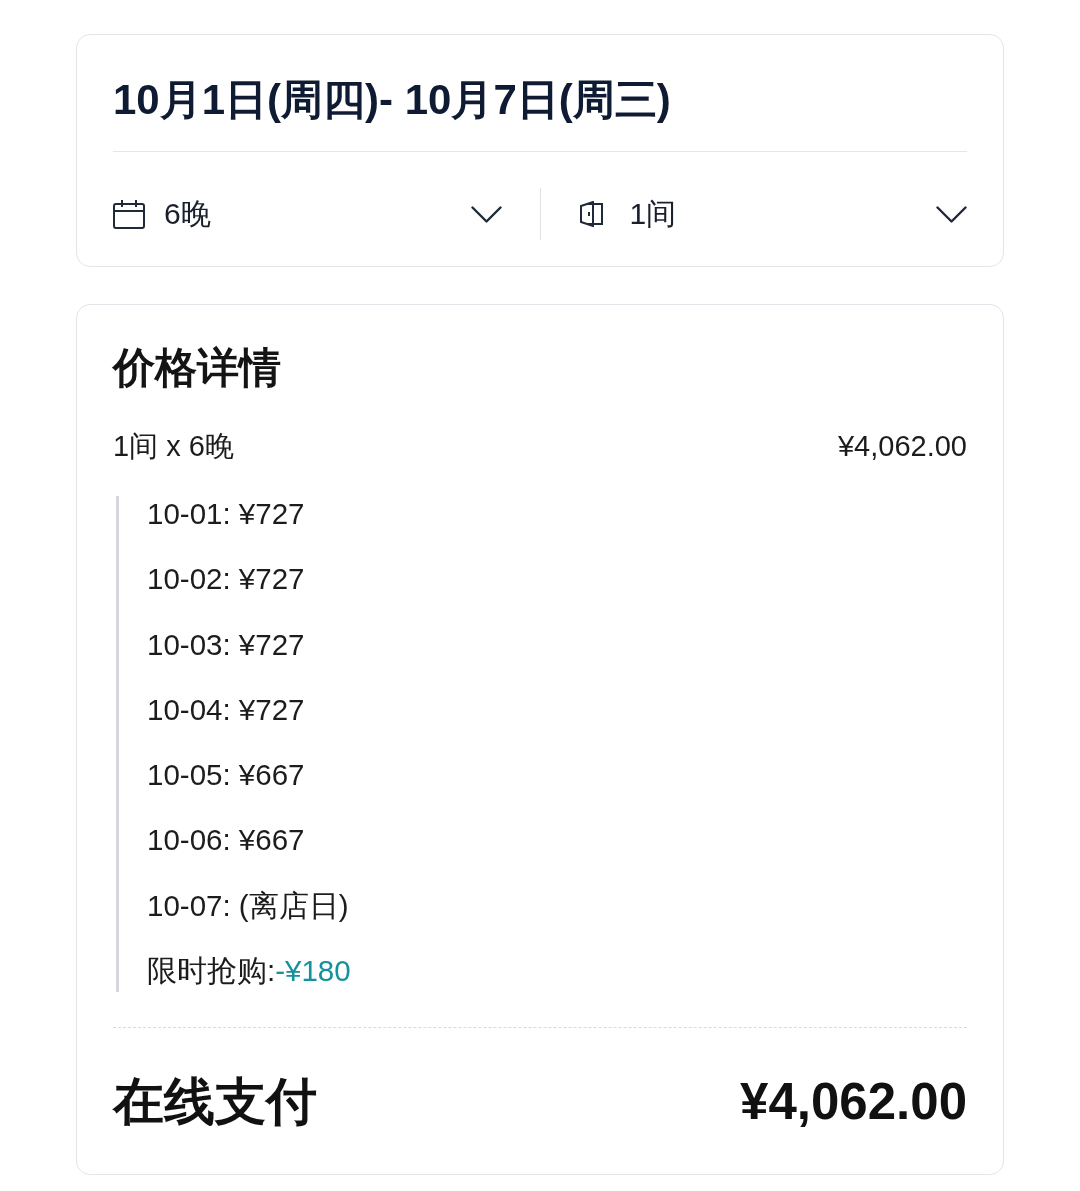 Image resolution: width=1080 pixels, height=1191 pixels. What do you see at coordinates (226, 579) in the screenshot?
I see `nightly-rate: 10-02: ¥727` at bounding box center [226, 579].